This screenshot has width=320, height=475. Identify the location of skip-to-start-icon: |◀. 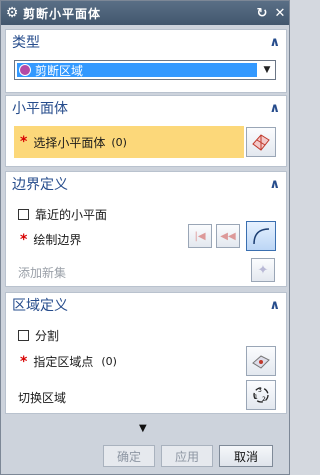
(200, 236).